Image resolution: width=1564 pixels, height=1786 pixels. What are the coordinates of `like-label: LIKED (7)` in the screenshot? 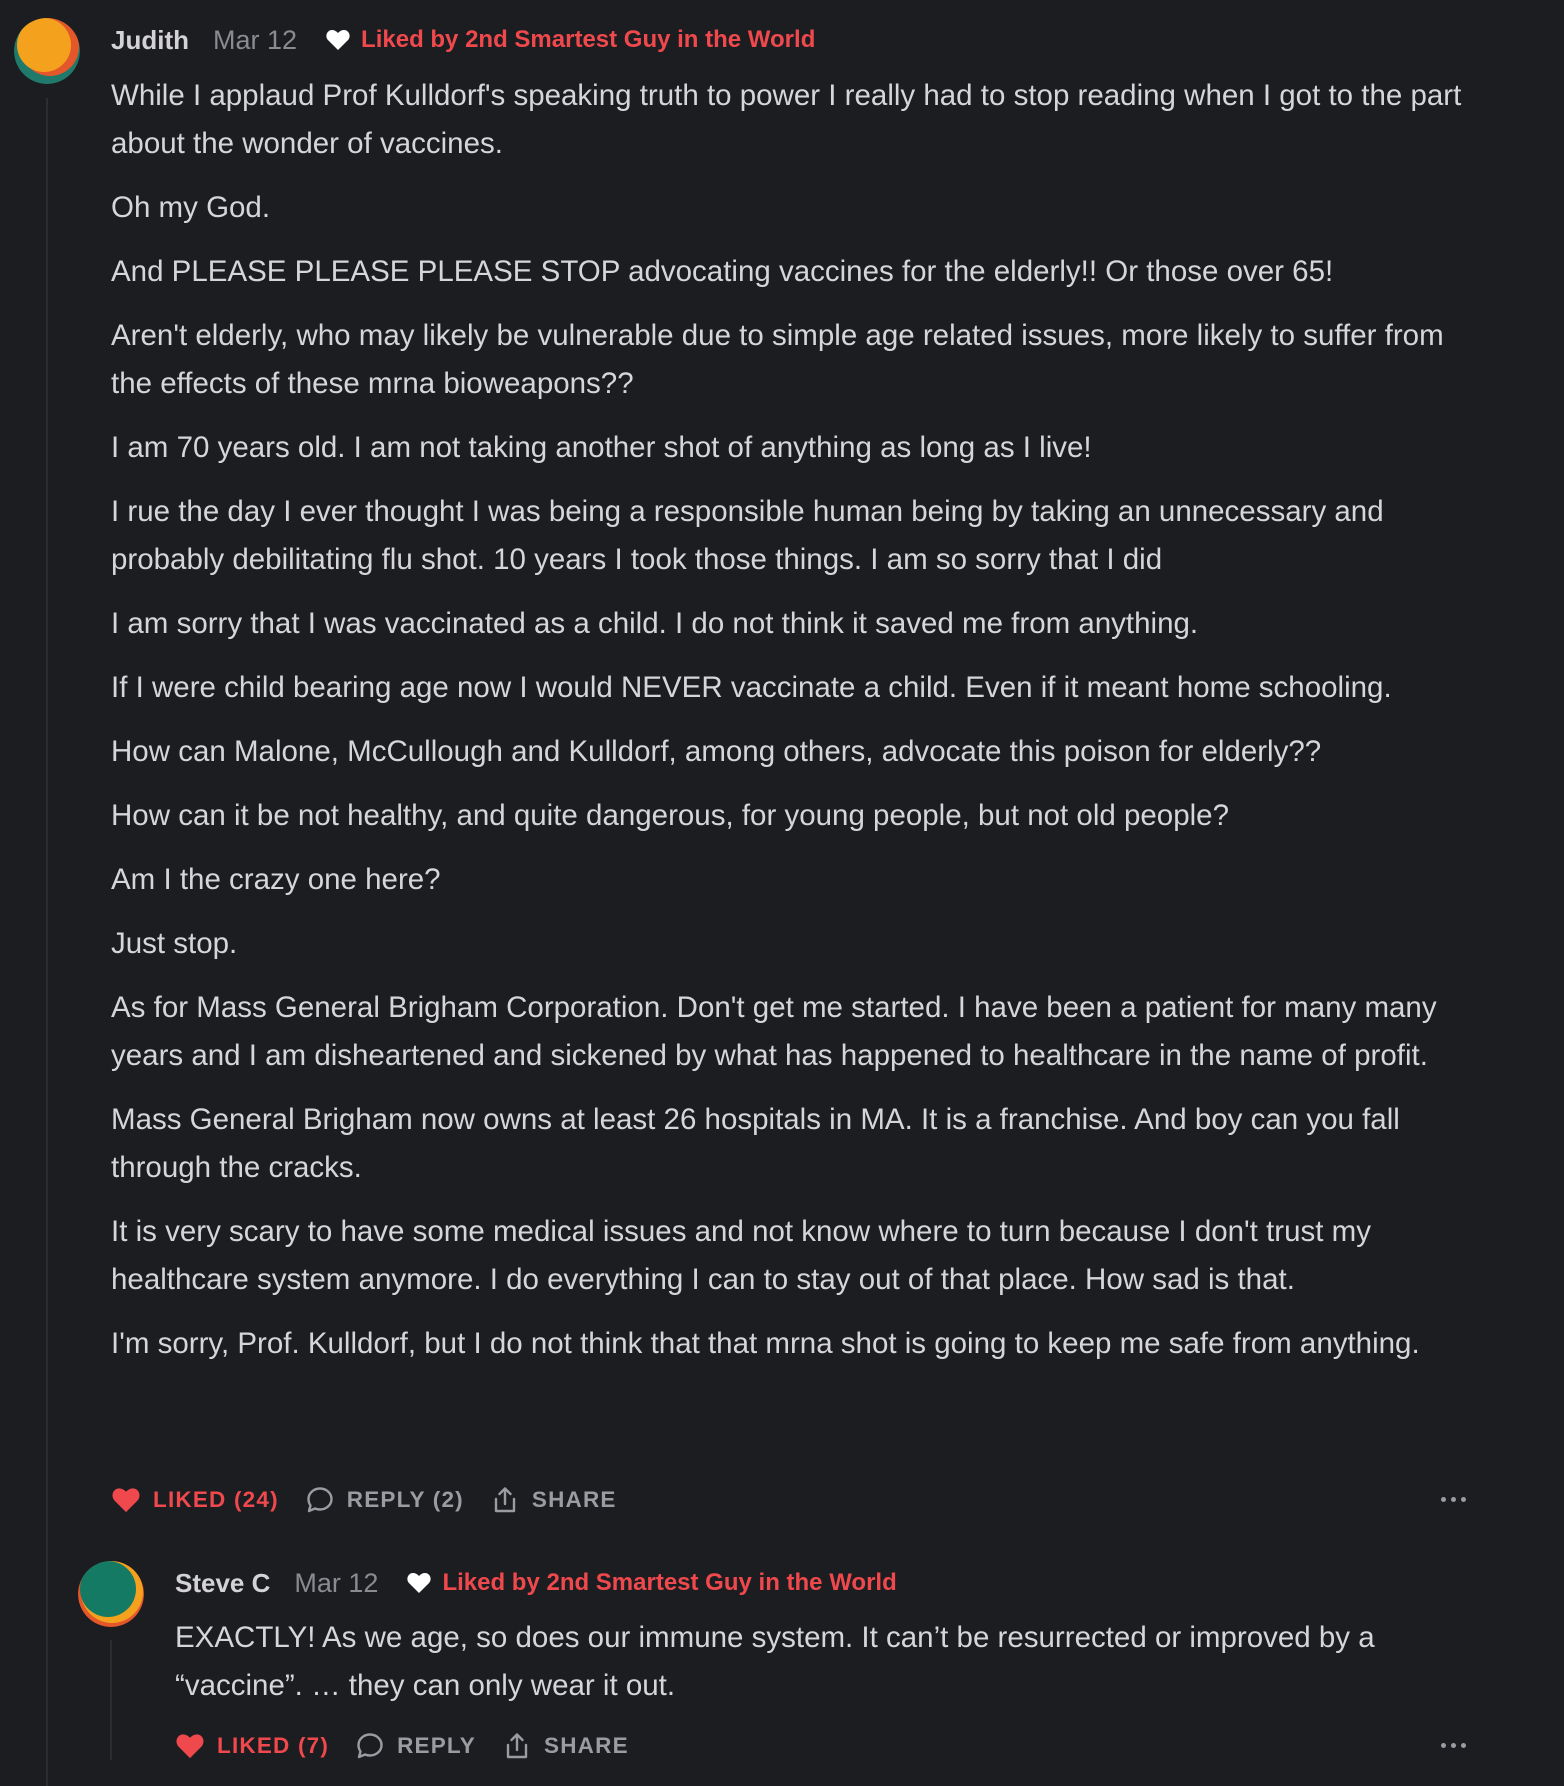 It's located at (273, 1745).